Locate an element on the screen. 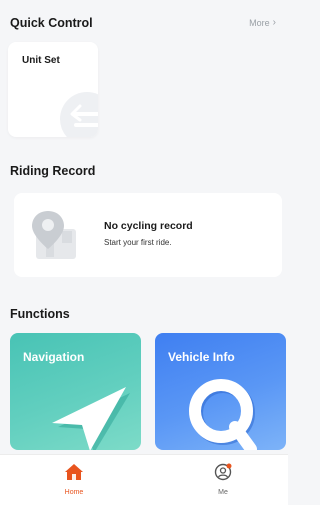 The height and width of the screenshot is (505, 320). map-pin-icon is located at coordinates (54, 235).